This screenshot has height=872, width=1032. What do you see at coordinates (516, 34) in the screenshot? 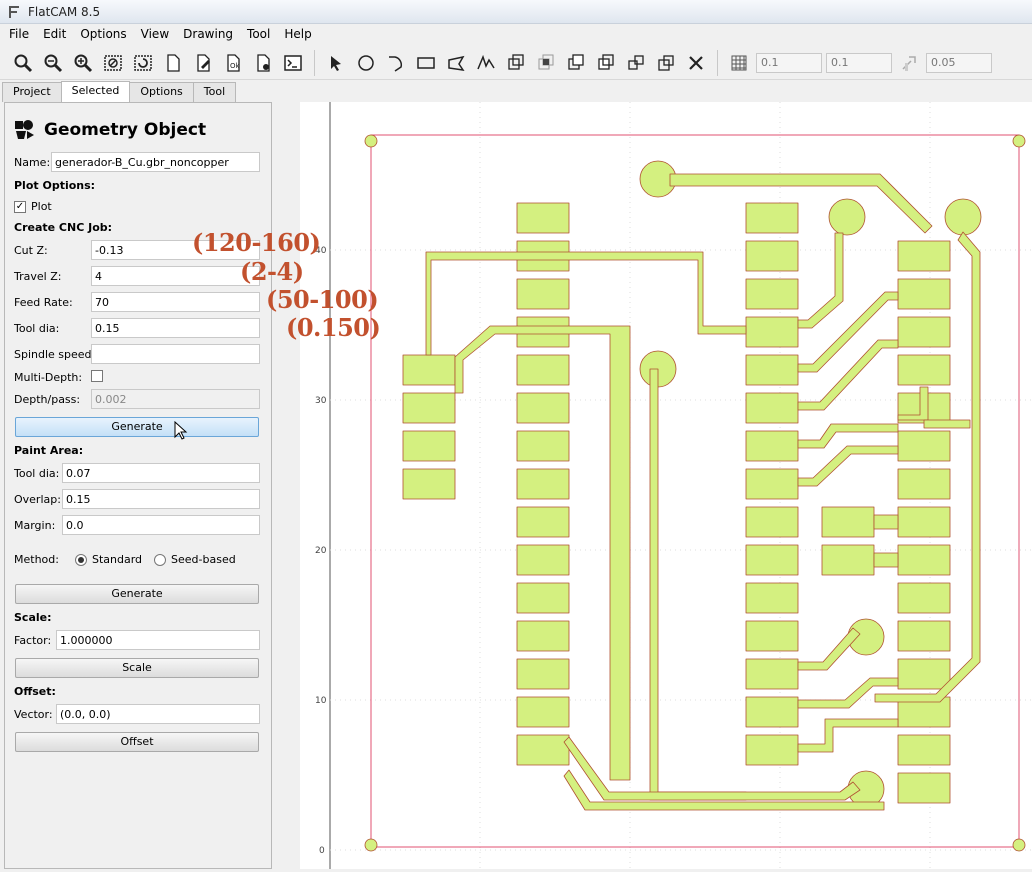
I see `menu-bar: File Edit Options View Drawing Tool Help` at bounding box center [516, 34].